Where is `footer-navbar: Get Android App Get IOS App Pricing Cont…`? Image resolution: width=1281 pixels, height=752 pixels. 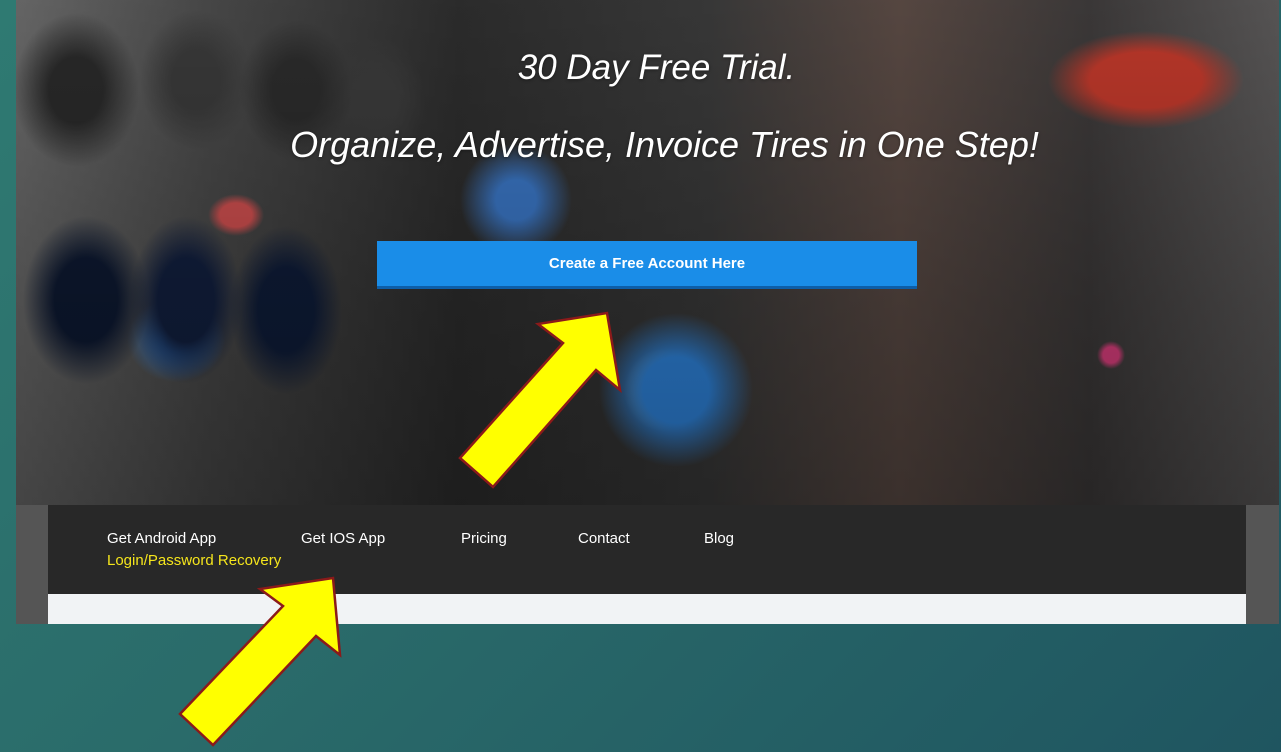
footer-navbar: Get Android App Get IOS App Pricing Cont… is located at coordinates (647, 549).